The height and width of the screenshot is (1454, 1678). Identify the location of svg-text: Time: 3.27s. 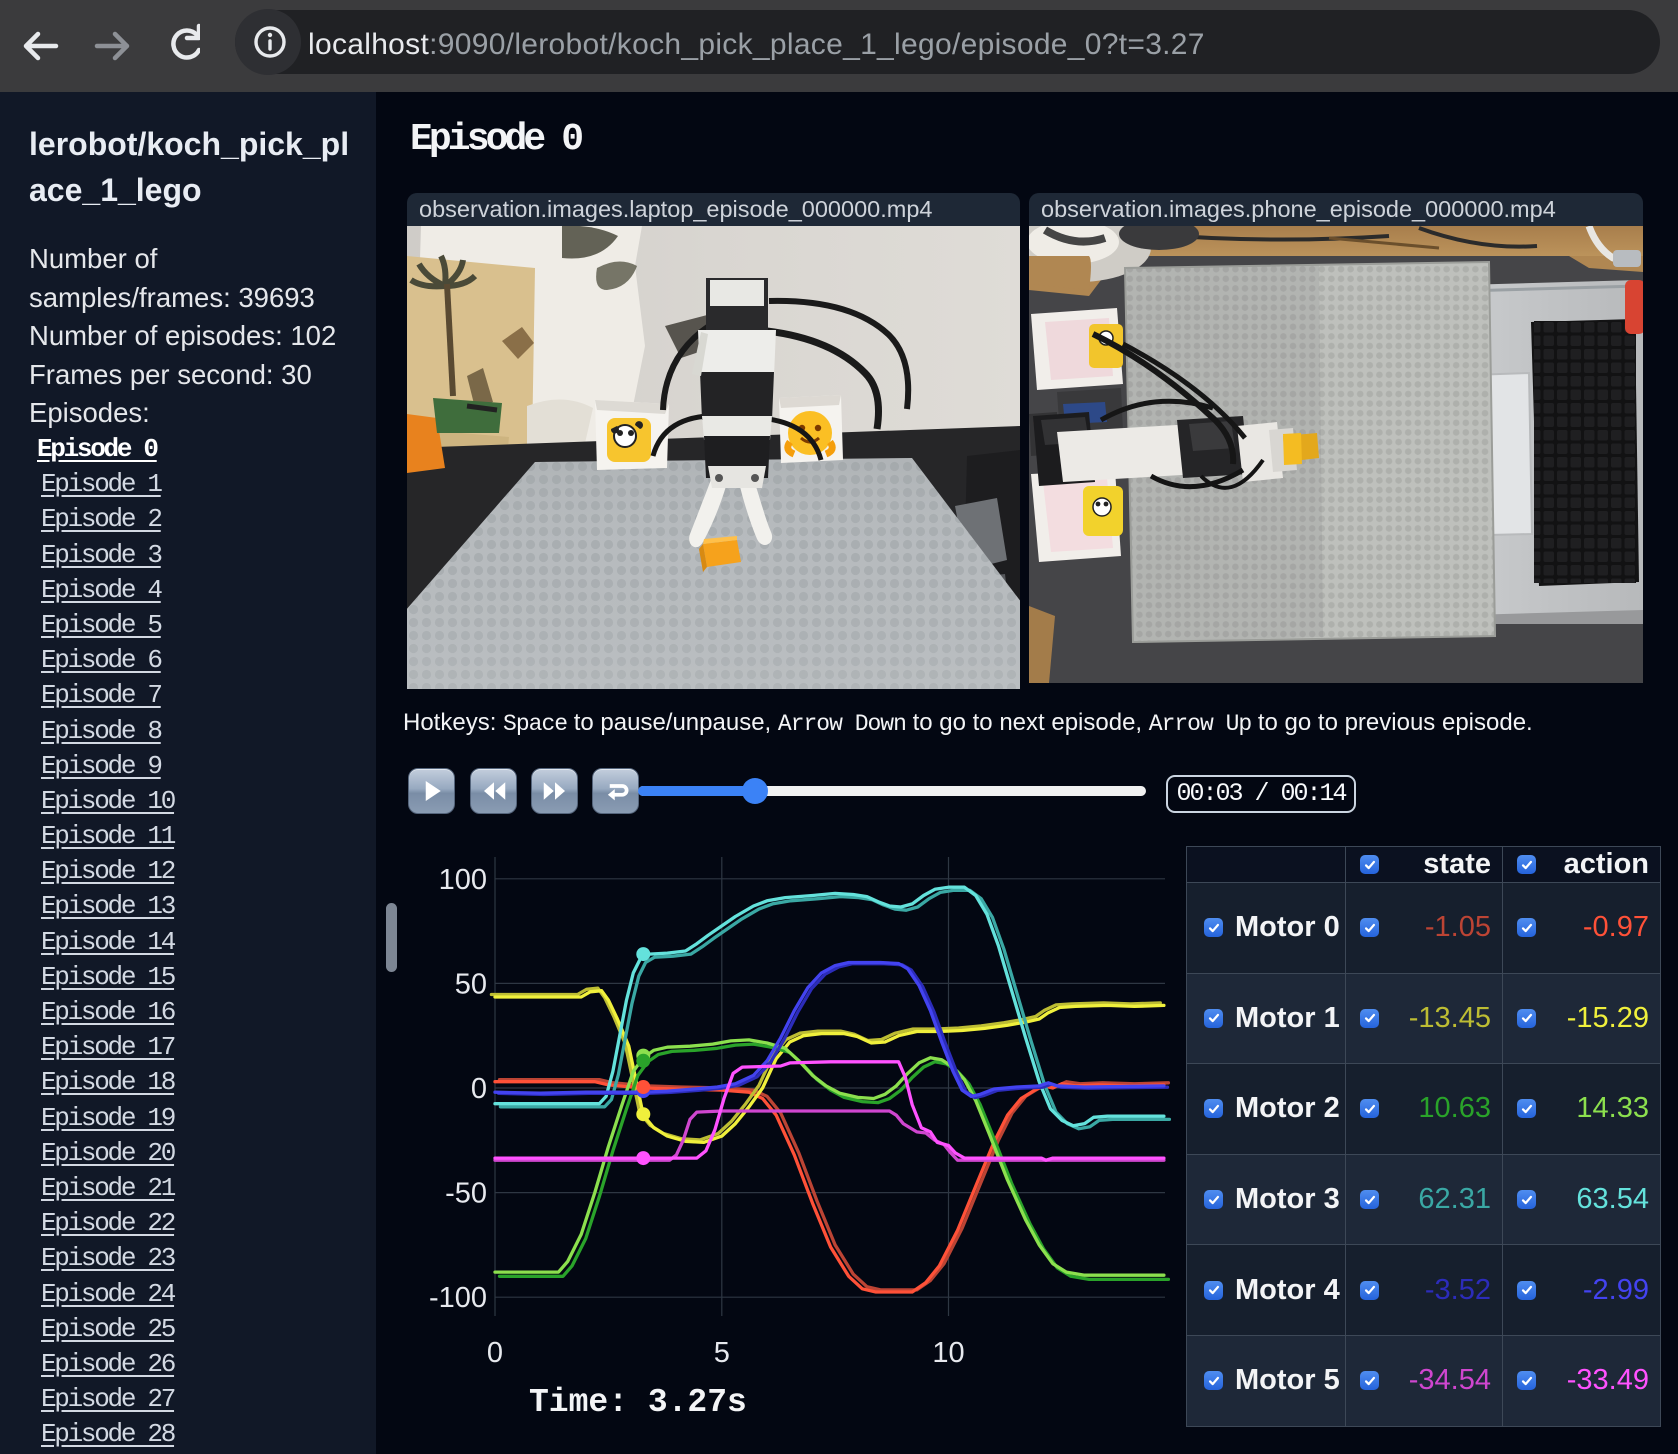
(638, 1402).